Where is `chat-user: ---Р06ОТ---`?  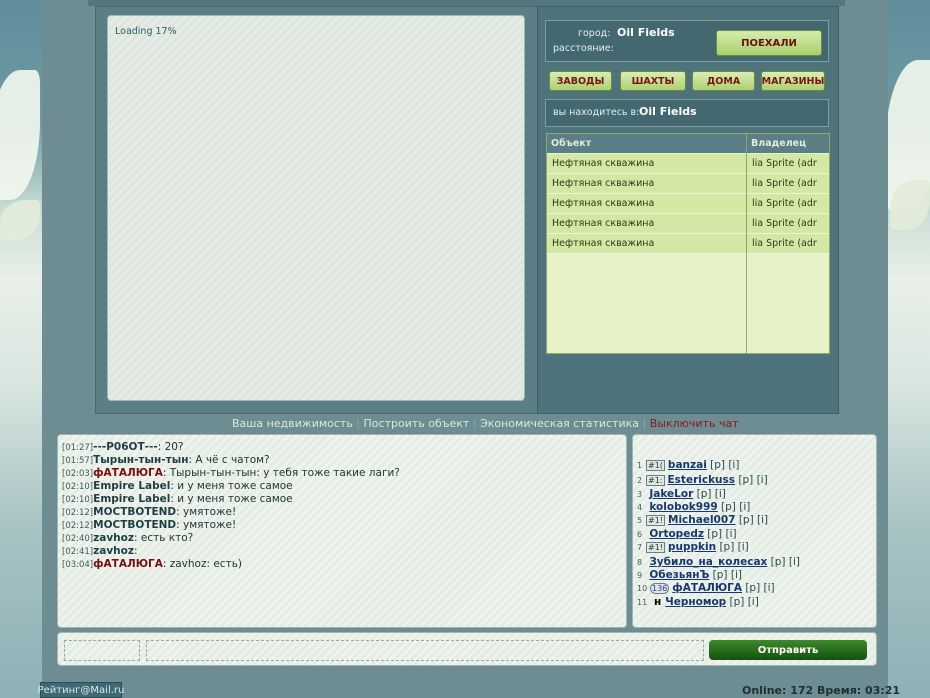 chat-user: ---Р06ОТ--- is located at coordinates (125, 447).